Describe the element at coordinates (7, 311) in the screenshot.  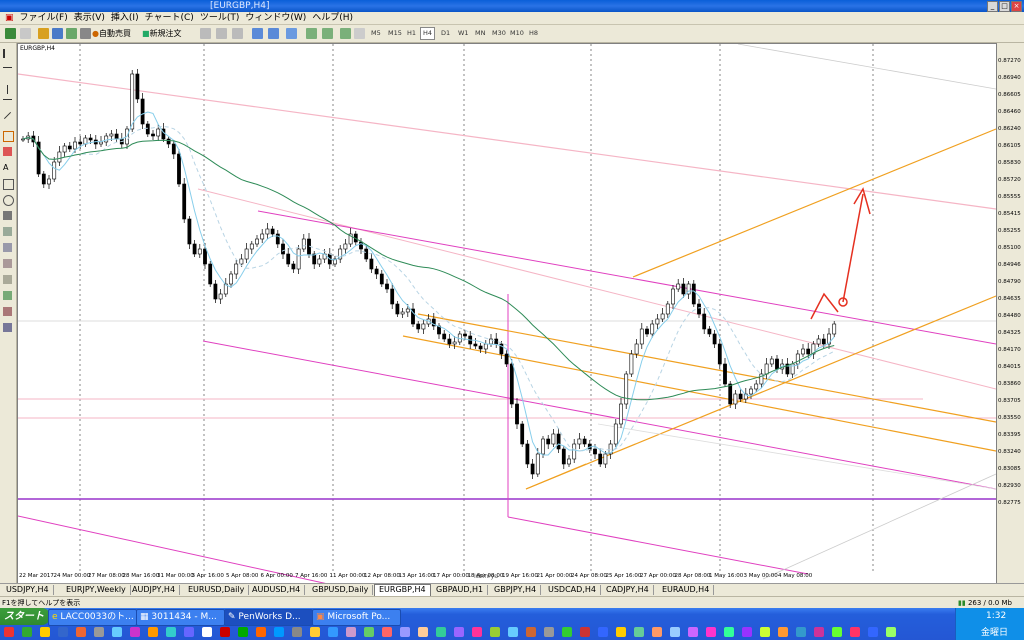
I see `thumbs-down-icon` at that location.